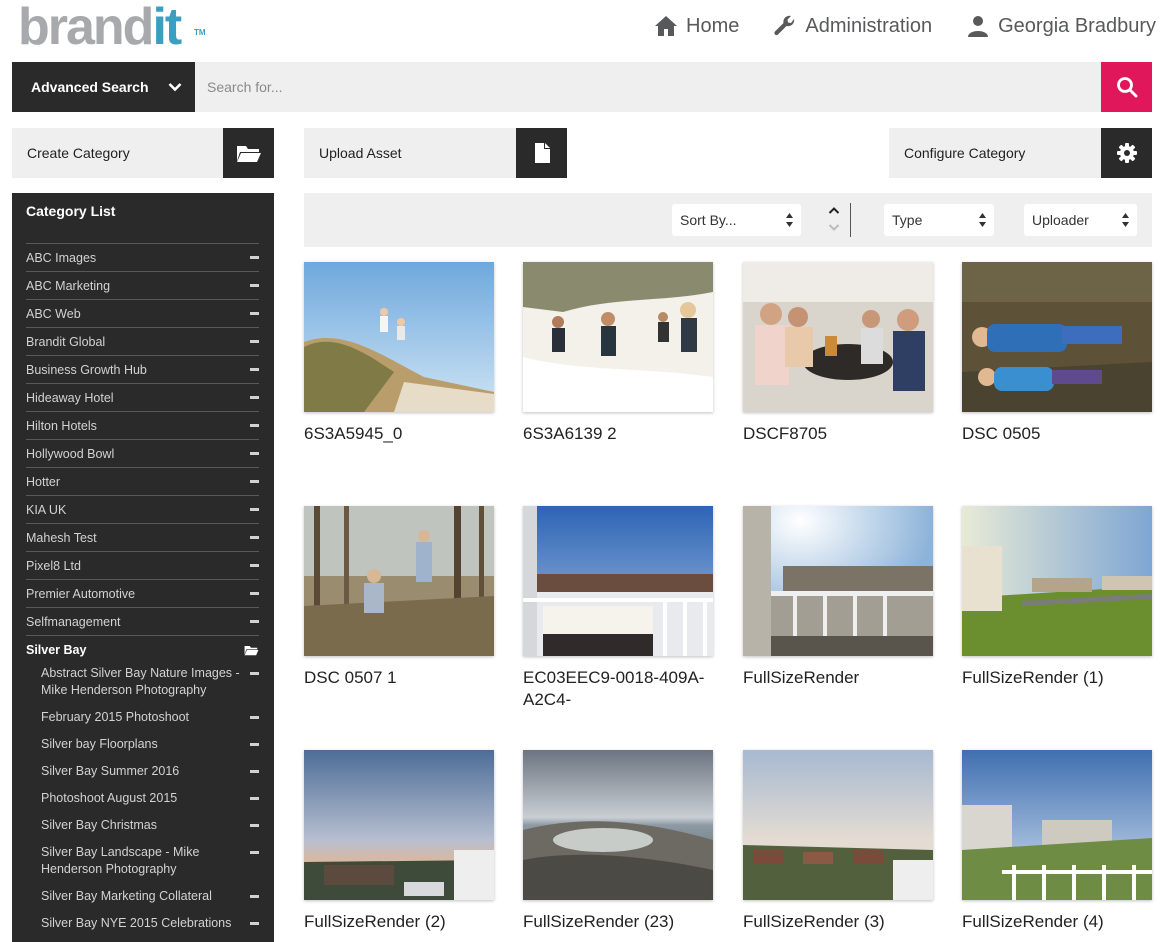 Image resolution: width=1170 pixels, height=942 pixels. I want to click on category-item: ABC Images, so click(142, 257).